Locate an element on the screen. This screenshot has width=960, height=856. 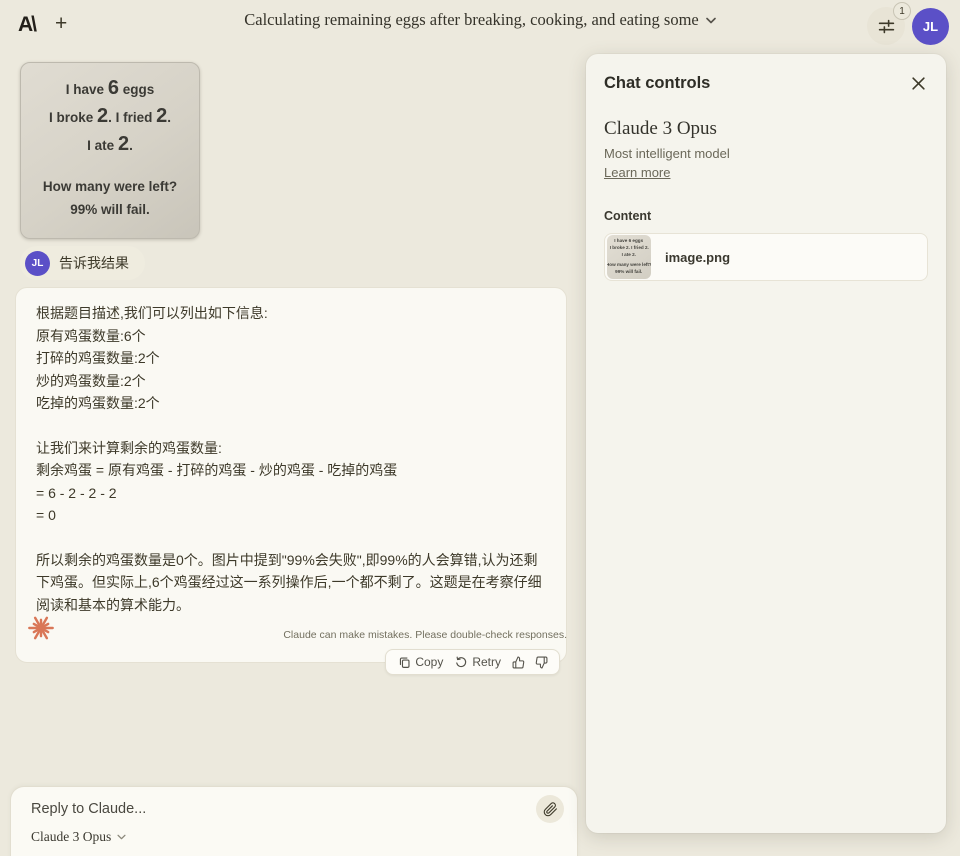
message-line: 根据题目描述,我们可以列出如下信息: is located at coordinates (152, 313).